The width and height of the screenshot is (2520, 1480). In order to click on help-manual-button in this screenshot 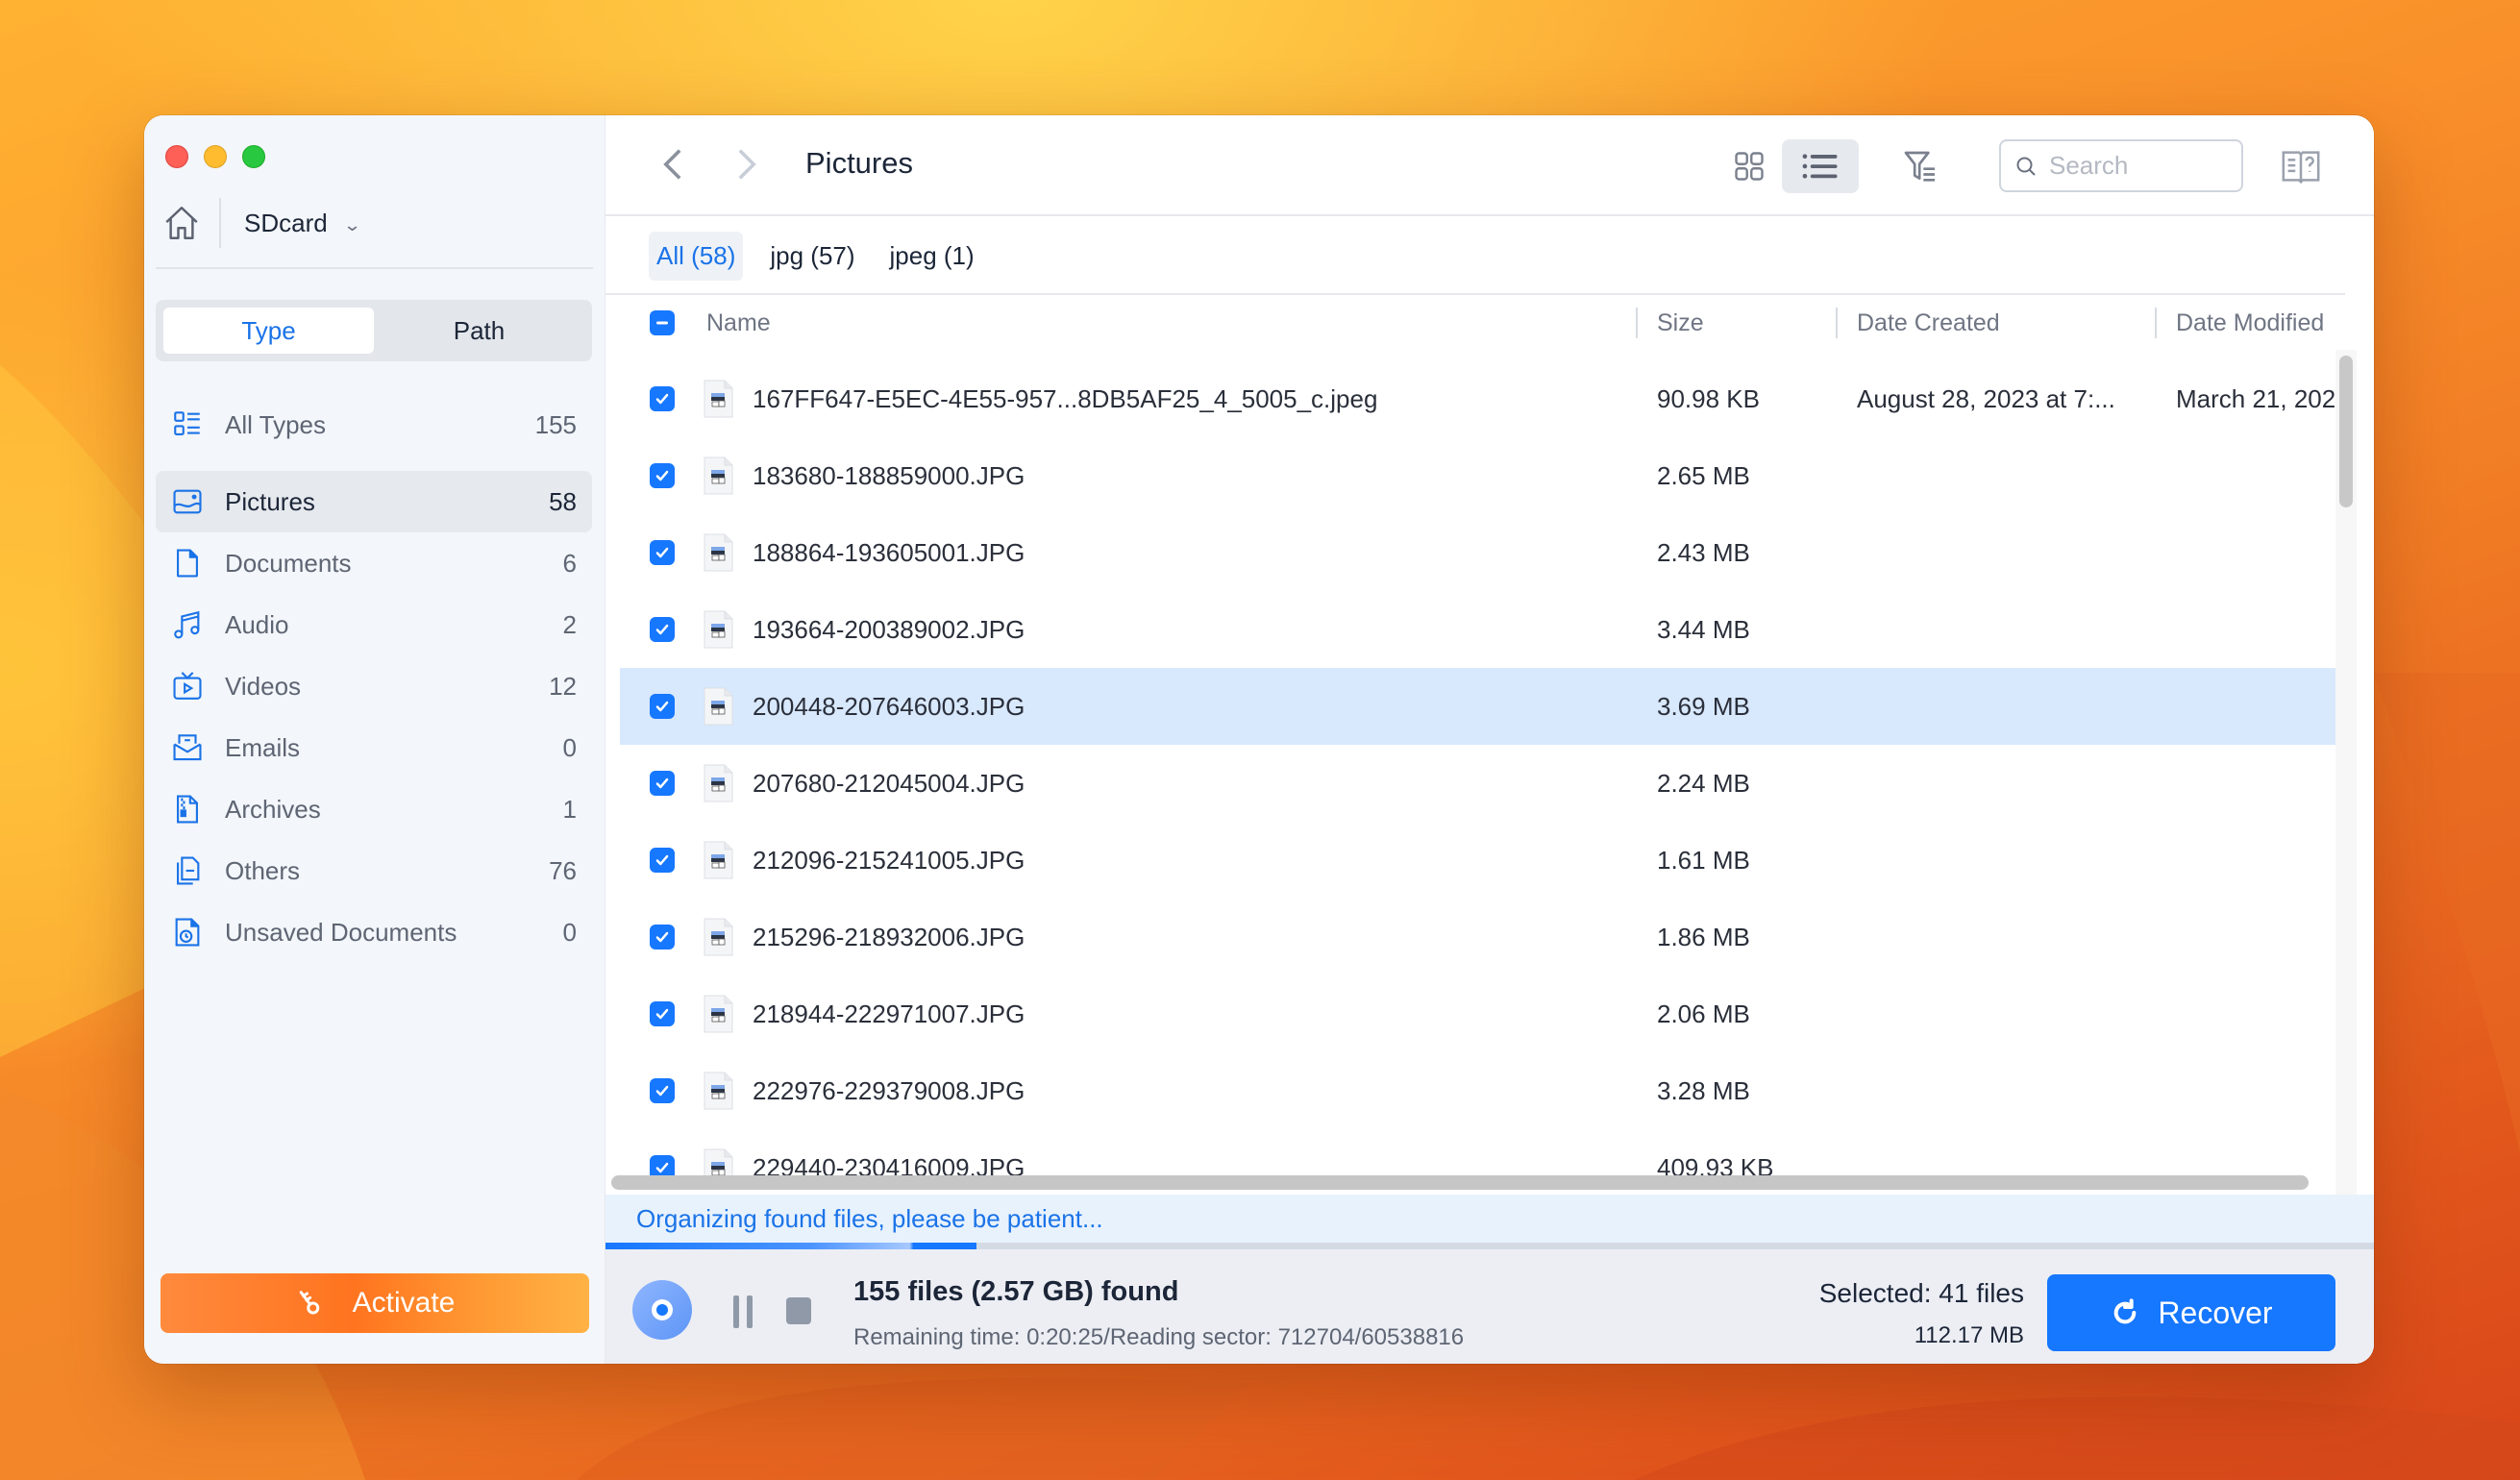, I will do `click(2301, 167)`.